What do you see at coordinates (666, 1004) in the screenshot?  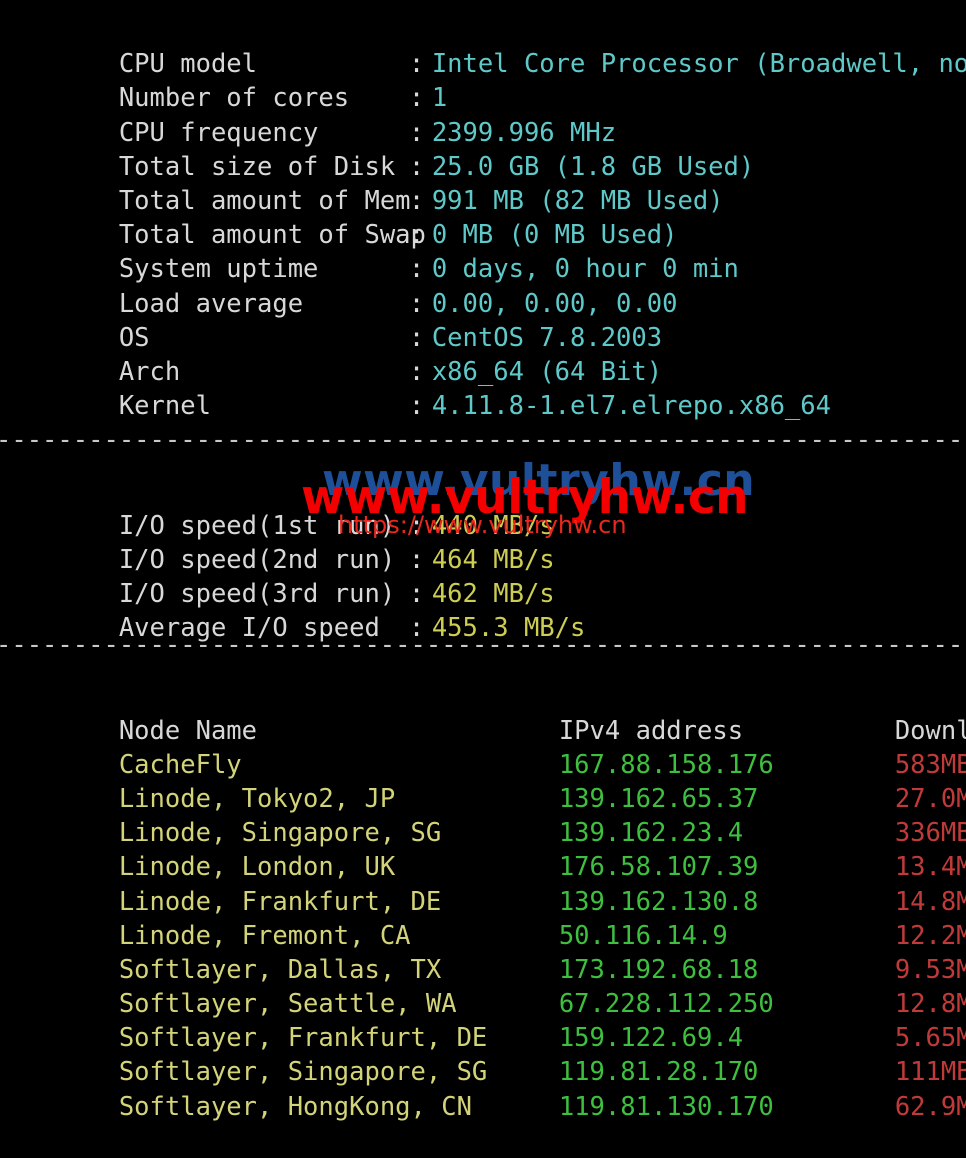 I see `cell-ipv4: 67.228.112.250` at bounding box center [666, 1004].